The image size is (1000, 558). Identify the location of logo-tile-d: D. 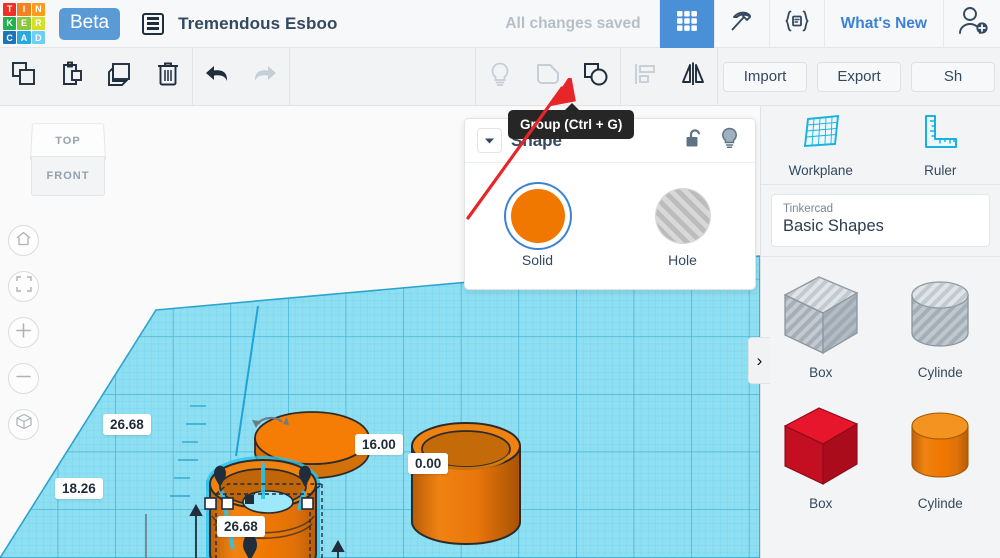
(38, 38).